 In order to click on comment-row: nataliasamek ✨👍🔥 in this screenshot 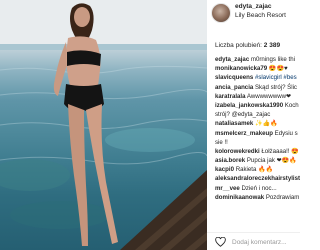, I will do `click(257, 123)`.